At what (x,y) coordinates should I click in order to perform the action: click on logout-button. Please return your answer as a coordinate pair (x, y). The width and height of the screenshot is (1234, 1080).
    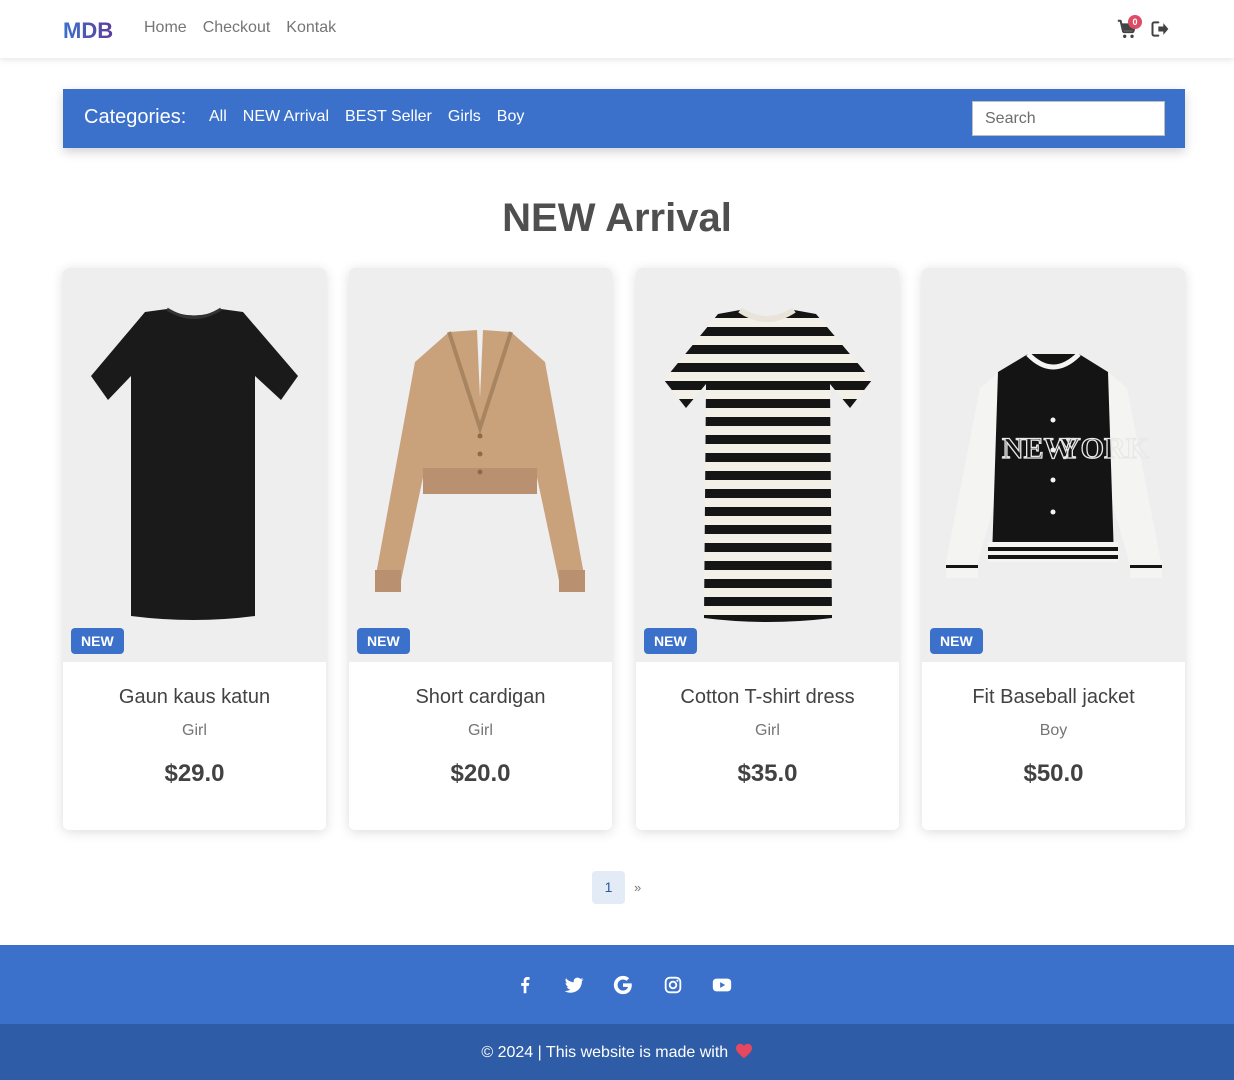
    Looking at the image, I should click on (1161, 30).